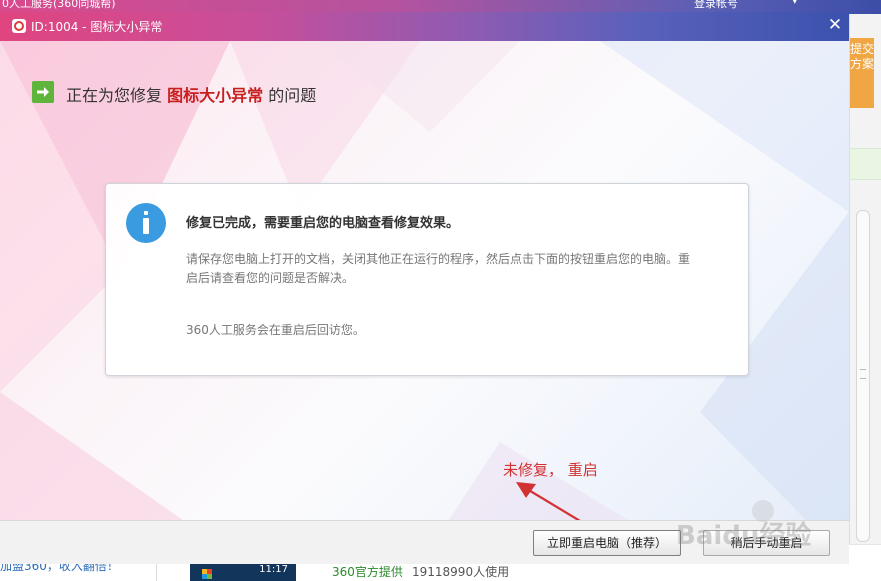 This screenshot has height=581, width=881. What do you see at coordinates (744, 536) in the screenshot?
I see `watermark: Baidu经验` at bounding box center [744, 536].